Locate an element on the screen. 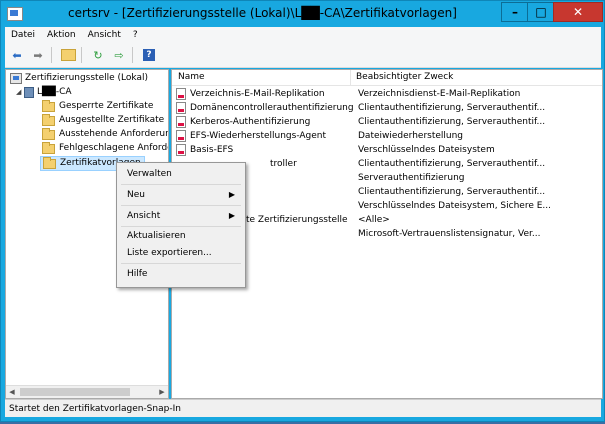 The image size is (605, 424). row-purpose: <Alle> is located at coordinates (374, 220).